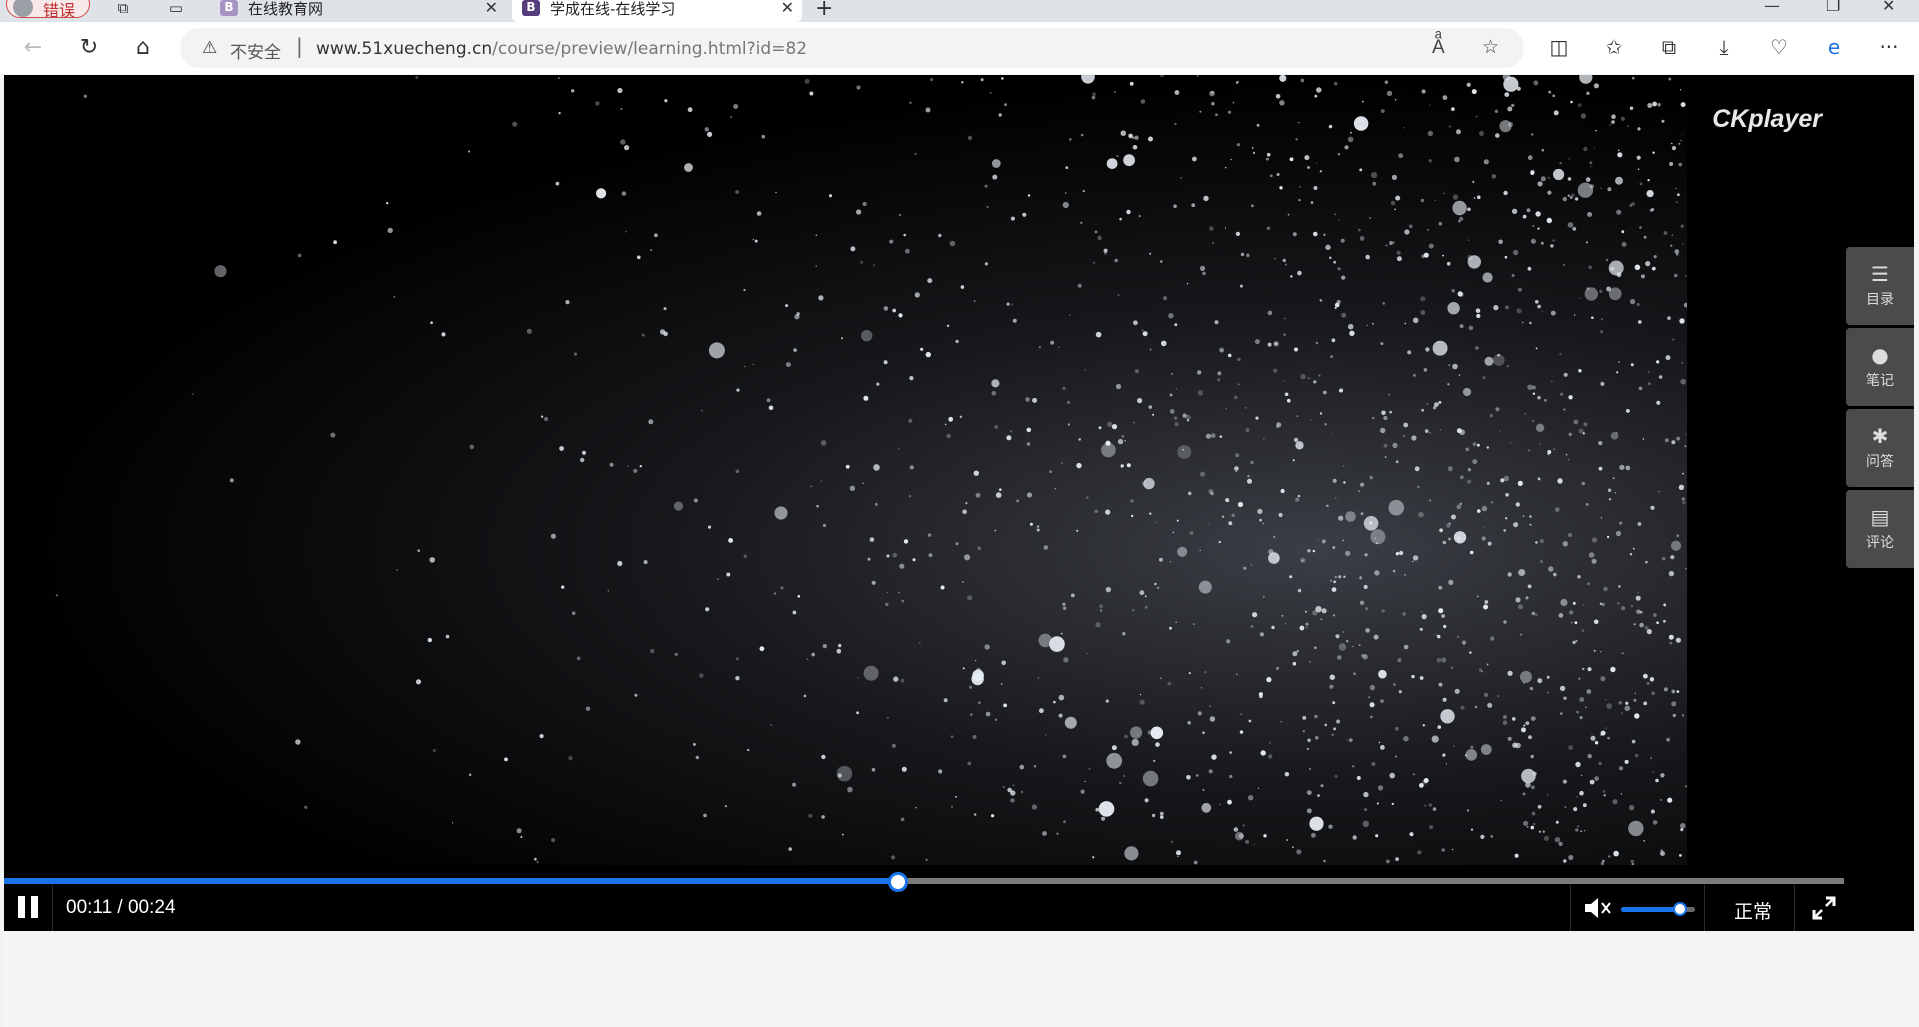 This screenshot has height=1027, width=1919. Describe the element at coordinates (1559, 47) in the screenshot. I see `split-screen-icon: ◫` at that location.